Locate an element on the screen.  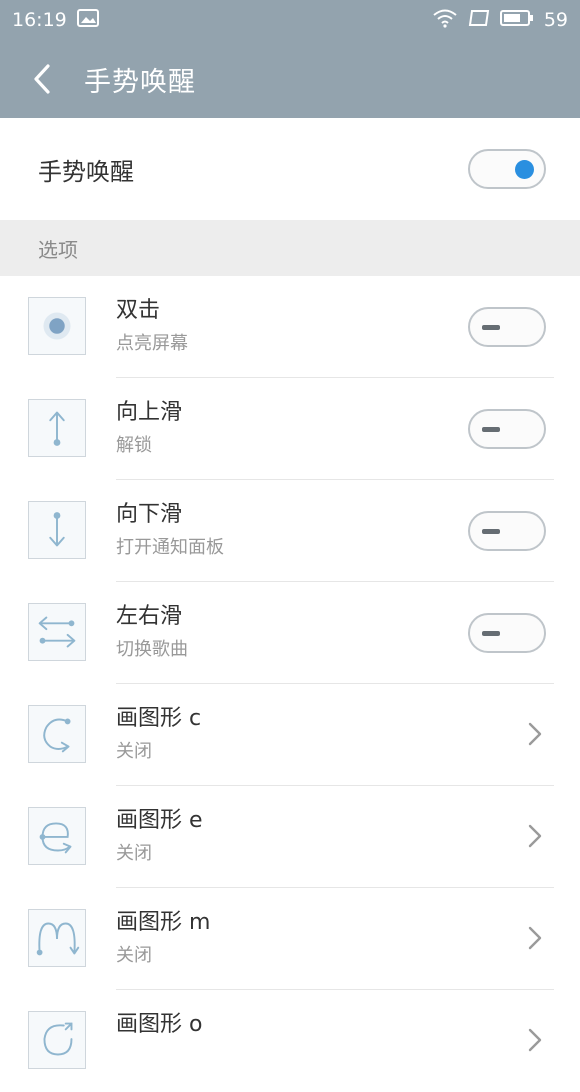
option-title: 画图形 c is located at coordinates (159, 718).